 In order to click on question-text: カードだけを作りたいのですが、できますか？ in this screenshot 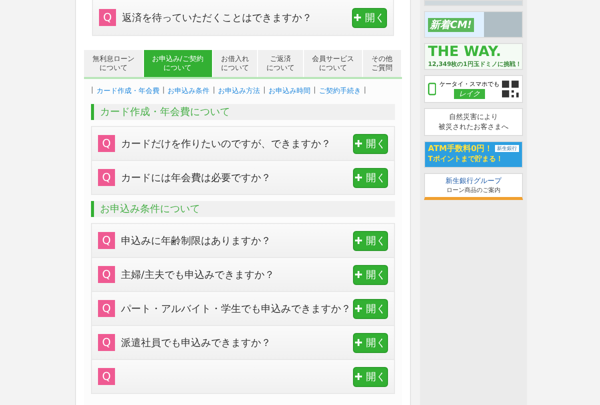, I will do `click(226, 144)`.